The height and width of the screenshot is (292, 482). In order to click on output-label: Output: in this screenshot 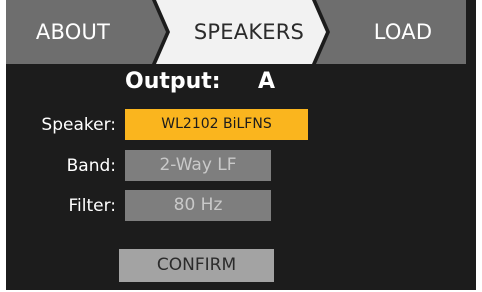, I will do `click(173, 81)`.